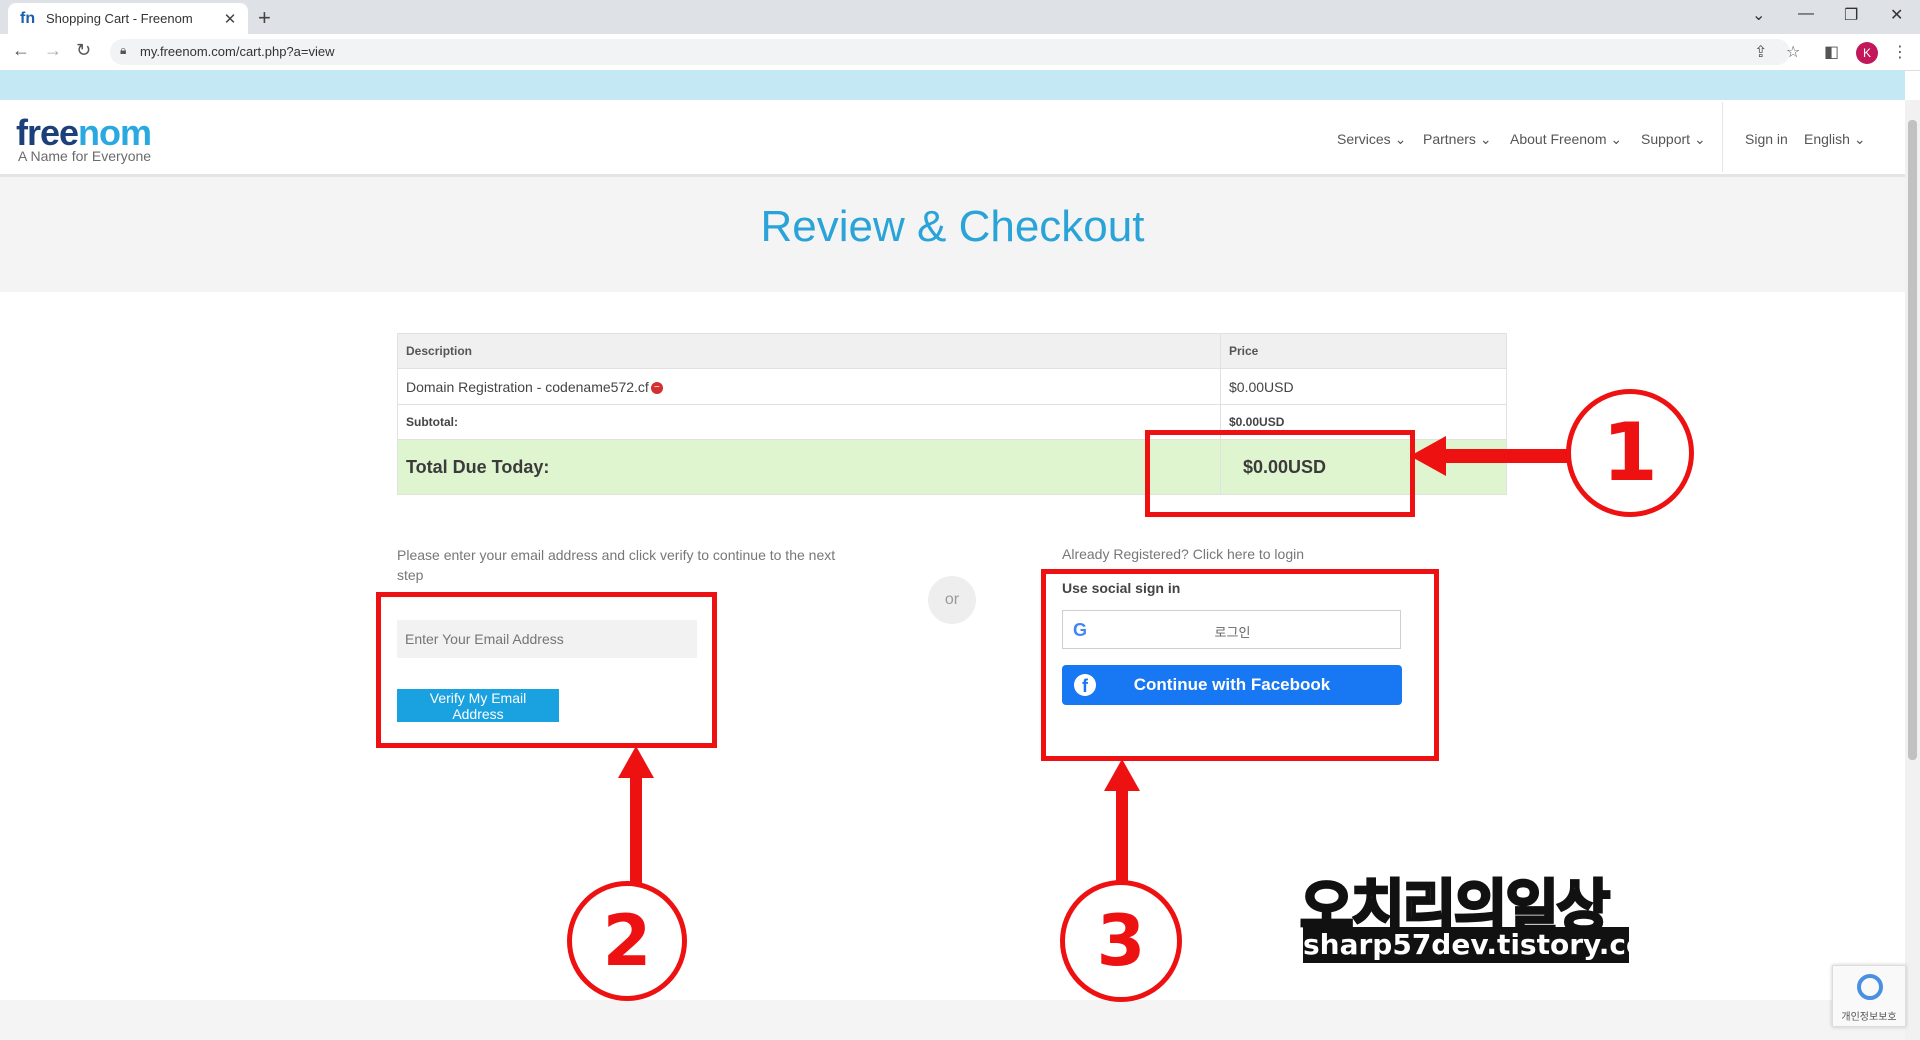  I want to click on login-link: Already Registered? Click here to login, so click(1183, 554).